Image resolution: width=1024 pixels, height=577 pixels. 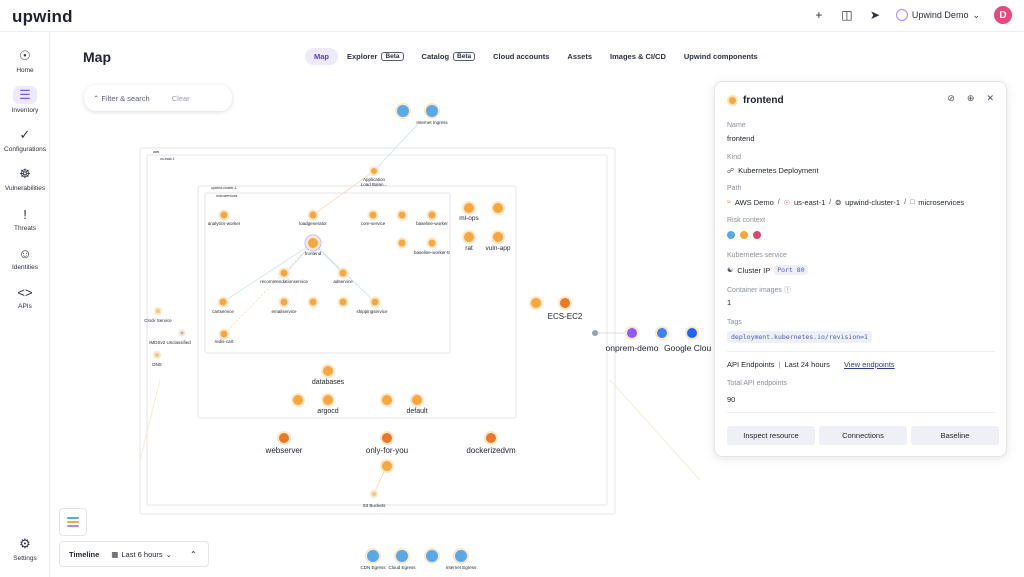 What do you see at coordinates (809, 202) in the screenshot?
I see `path-region: us-east-1` at bounding box center [809, 202].